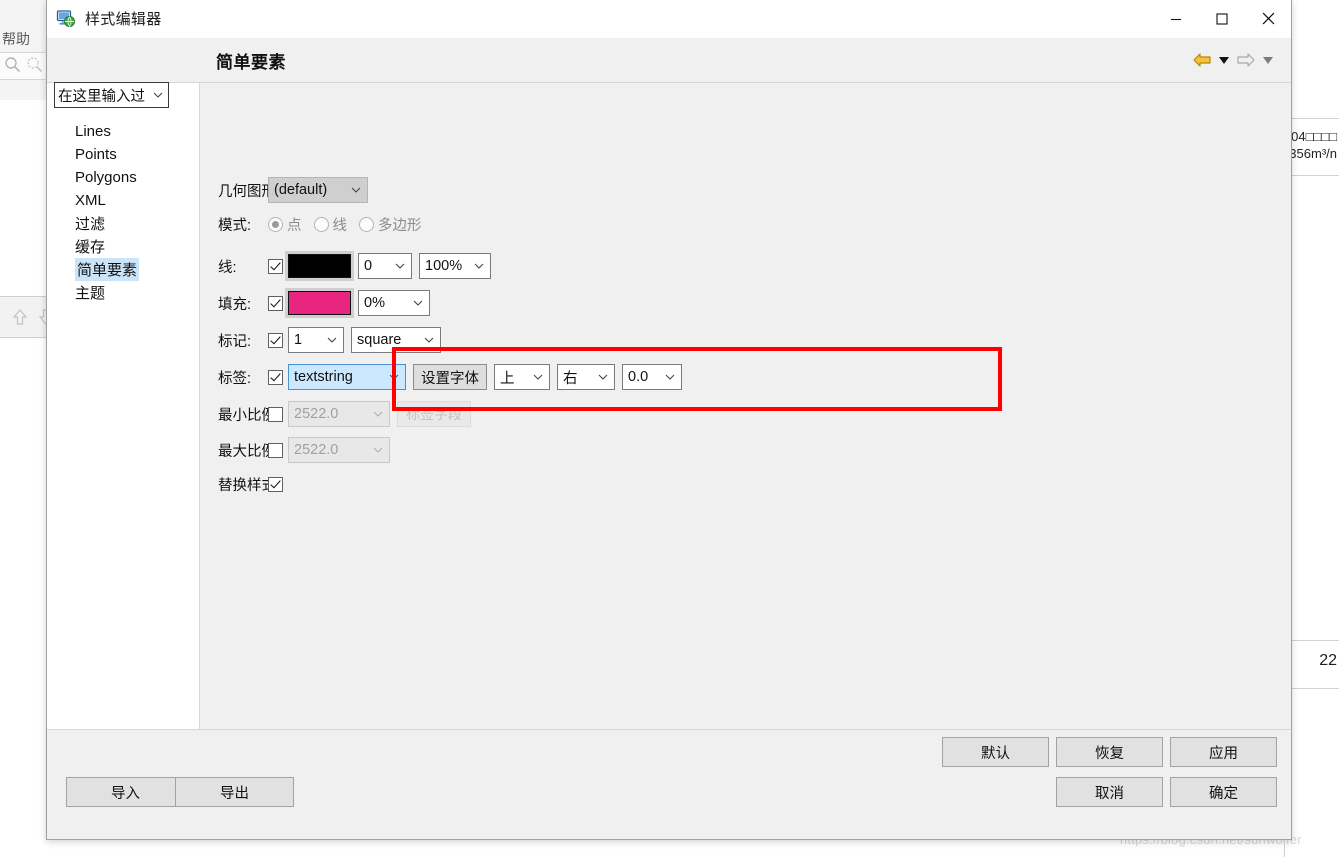 The height and width of the screenshot is (857, 1339). I want to click on marker-enabled-checkbox, so click(275, 340).